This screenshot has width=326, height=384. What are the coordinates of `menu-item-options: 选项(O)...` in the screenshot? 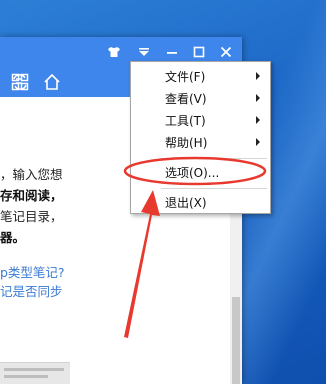 It's located at (200, 172).